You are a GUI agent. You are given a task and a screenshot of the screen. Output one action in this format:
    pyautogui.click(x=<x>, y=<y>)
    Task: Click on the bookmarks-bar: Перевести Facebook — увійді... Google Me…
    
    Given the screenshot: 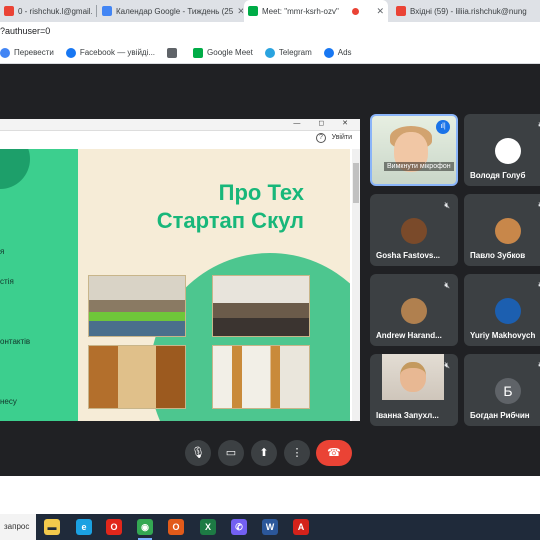 What is the action you would take?
    pyautogui.click(x=270, y=53)
    